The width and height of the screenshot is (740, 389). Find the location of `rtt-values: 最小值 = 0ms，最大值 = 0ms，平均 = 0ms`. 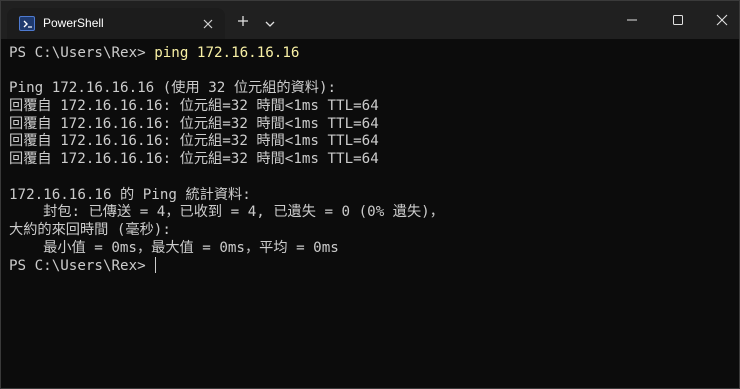

rtt-values: 最小值 = 0ms，最大值 = 0ms，平均 = 0ms is located at coordinates (174, 247).